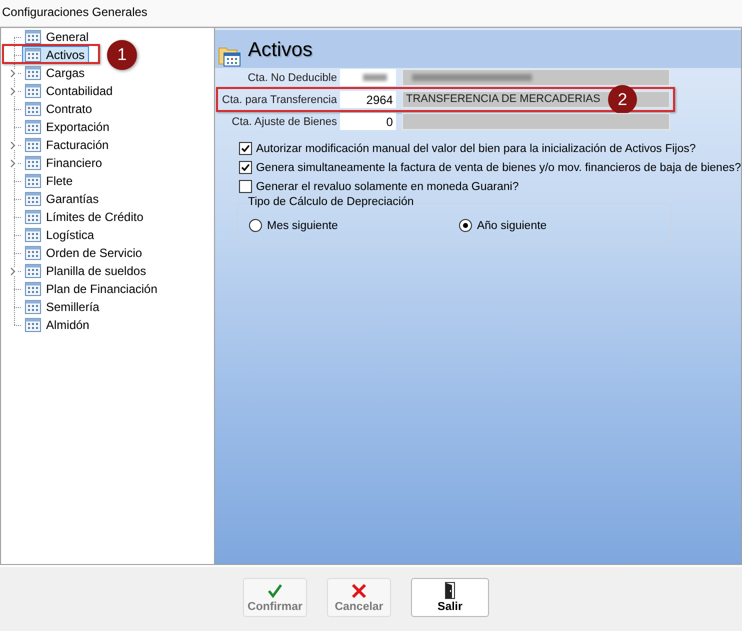  I want to click on radio-label: Año siguiente, so click(511, 226).